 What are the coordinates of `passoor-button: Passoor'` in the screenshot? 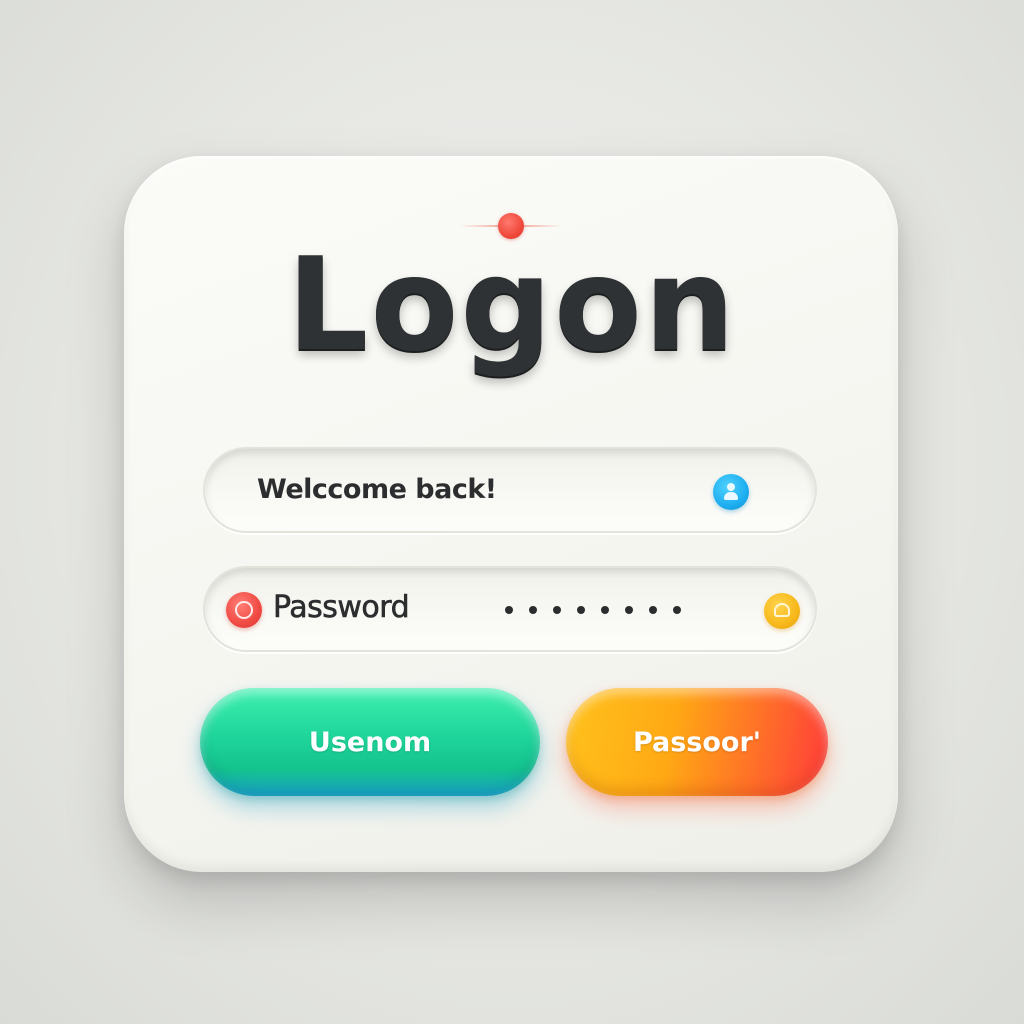 It's located at (697, 742).